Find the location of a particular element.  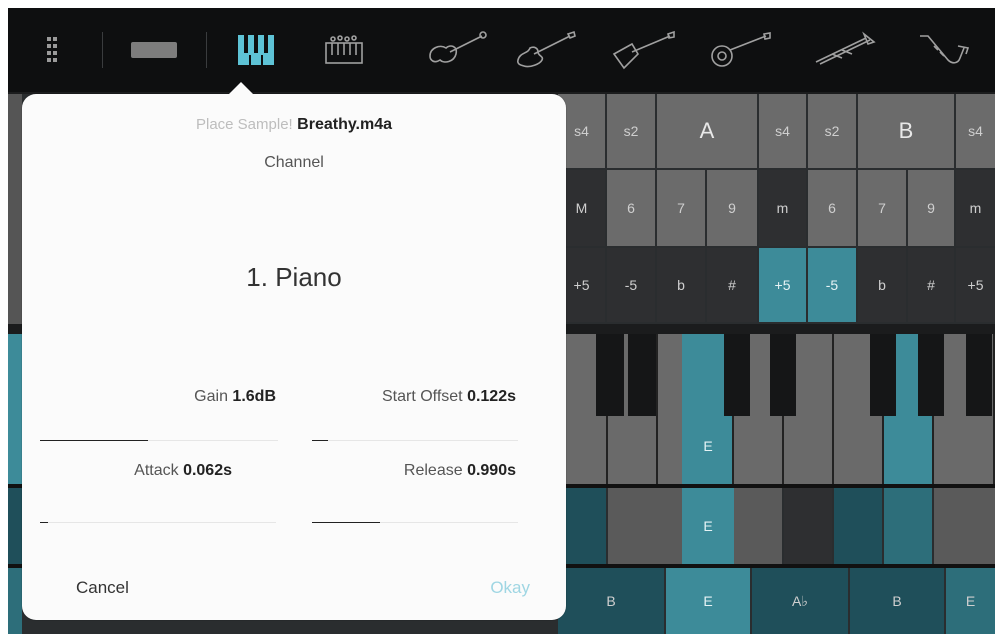

start-offset-label: Start Offset is located at coordinates (422, 396).